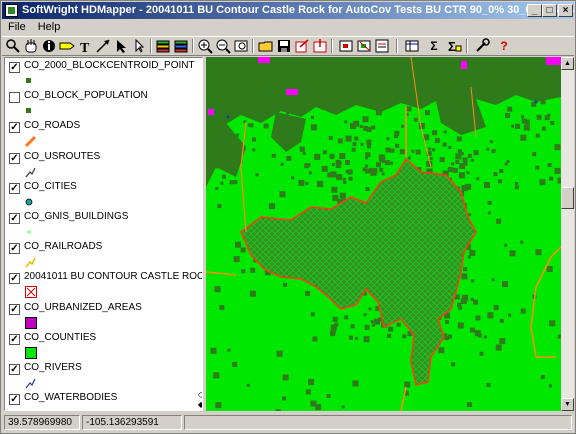 This screenshot has width=576, height=434. I want to click on layer-item: ✓ CO_WATERBODIES, so click(103, 400).